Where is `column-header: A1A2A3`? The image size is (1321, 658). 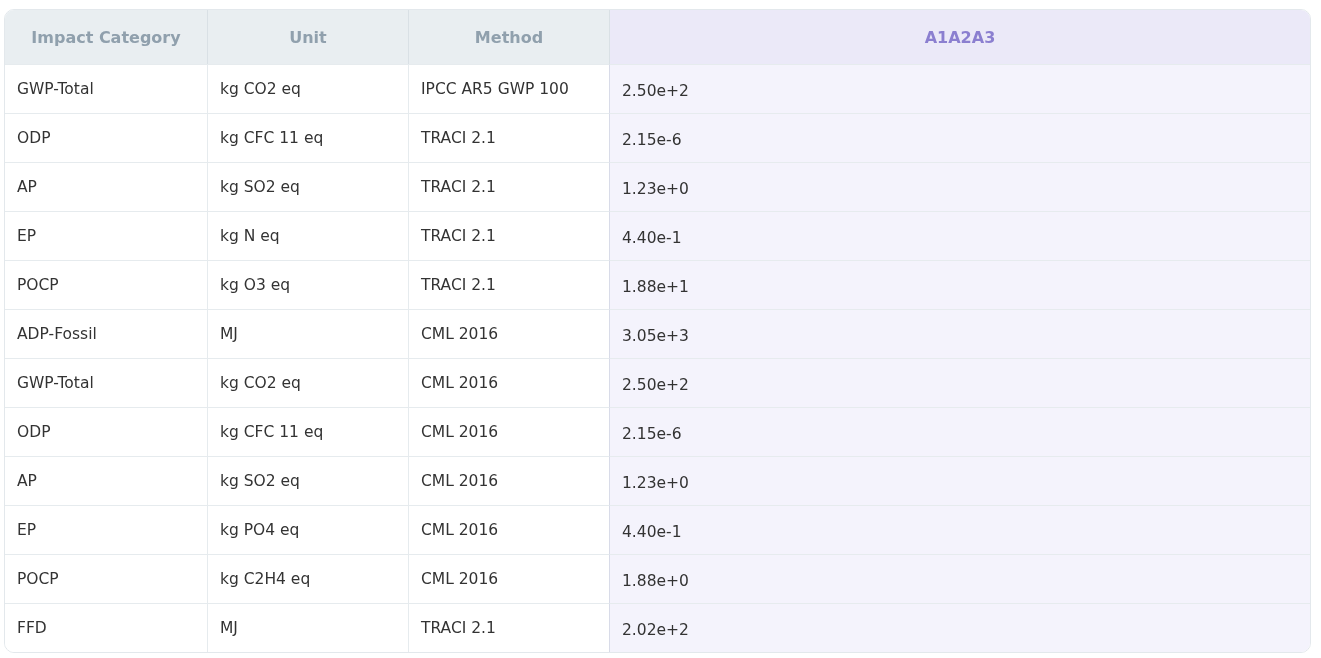 column-header: A1A2A3 is located at coordinates (959, 37).